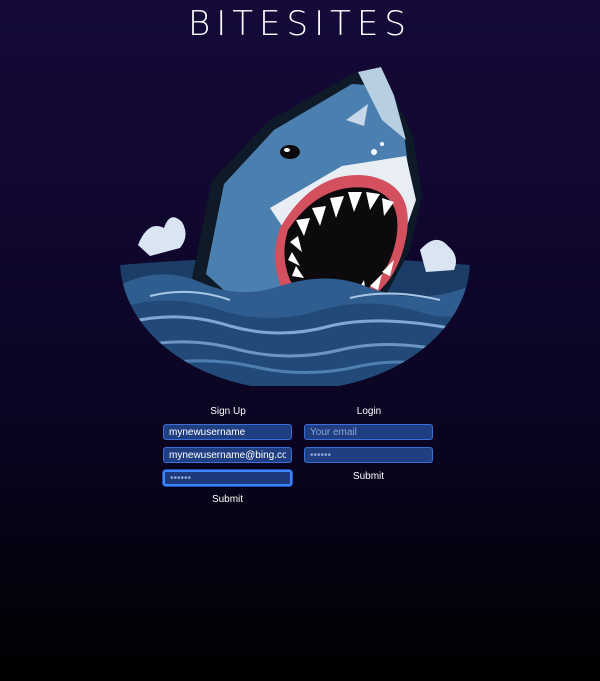 The height and width of the screenshot is (681, 600). I want to click on signup-form: Sign Up Submit, so click(228, 456).